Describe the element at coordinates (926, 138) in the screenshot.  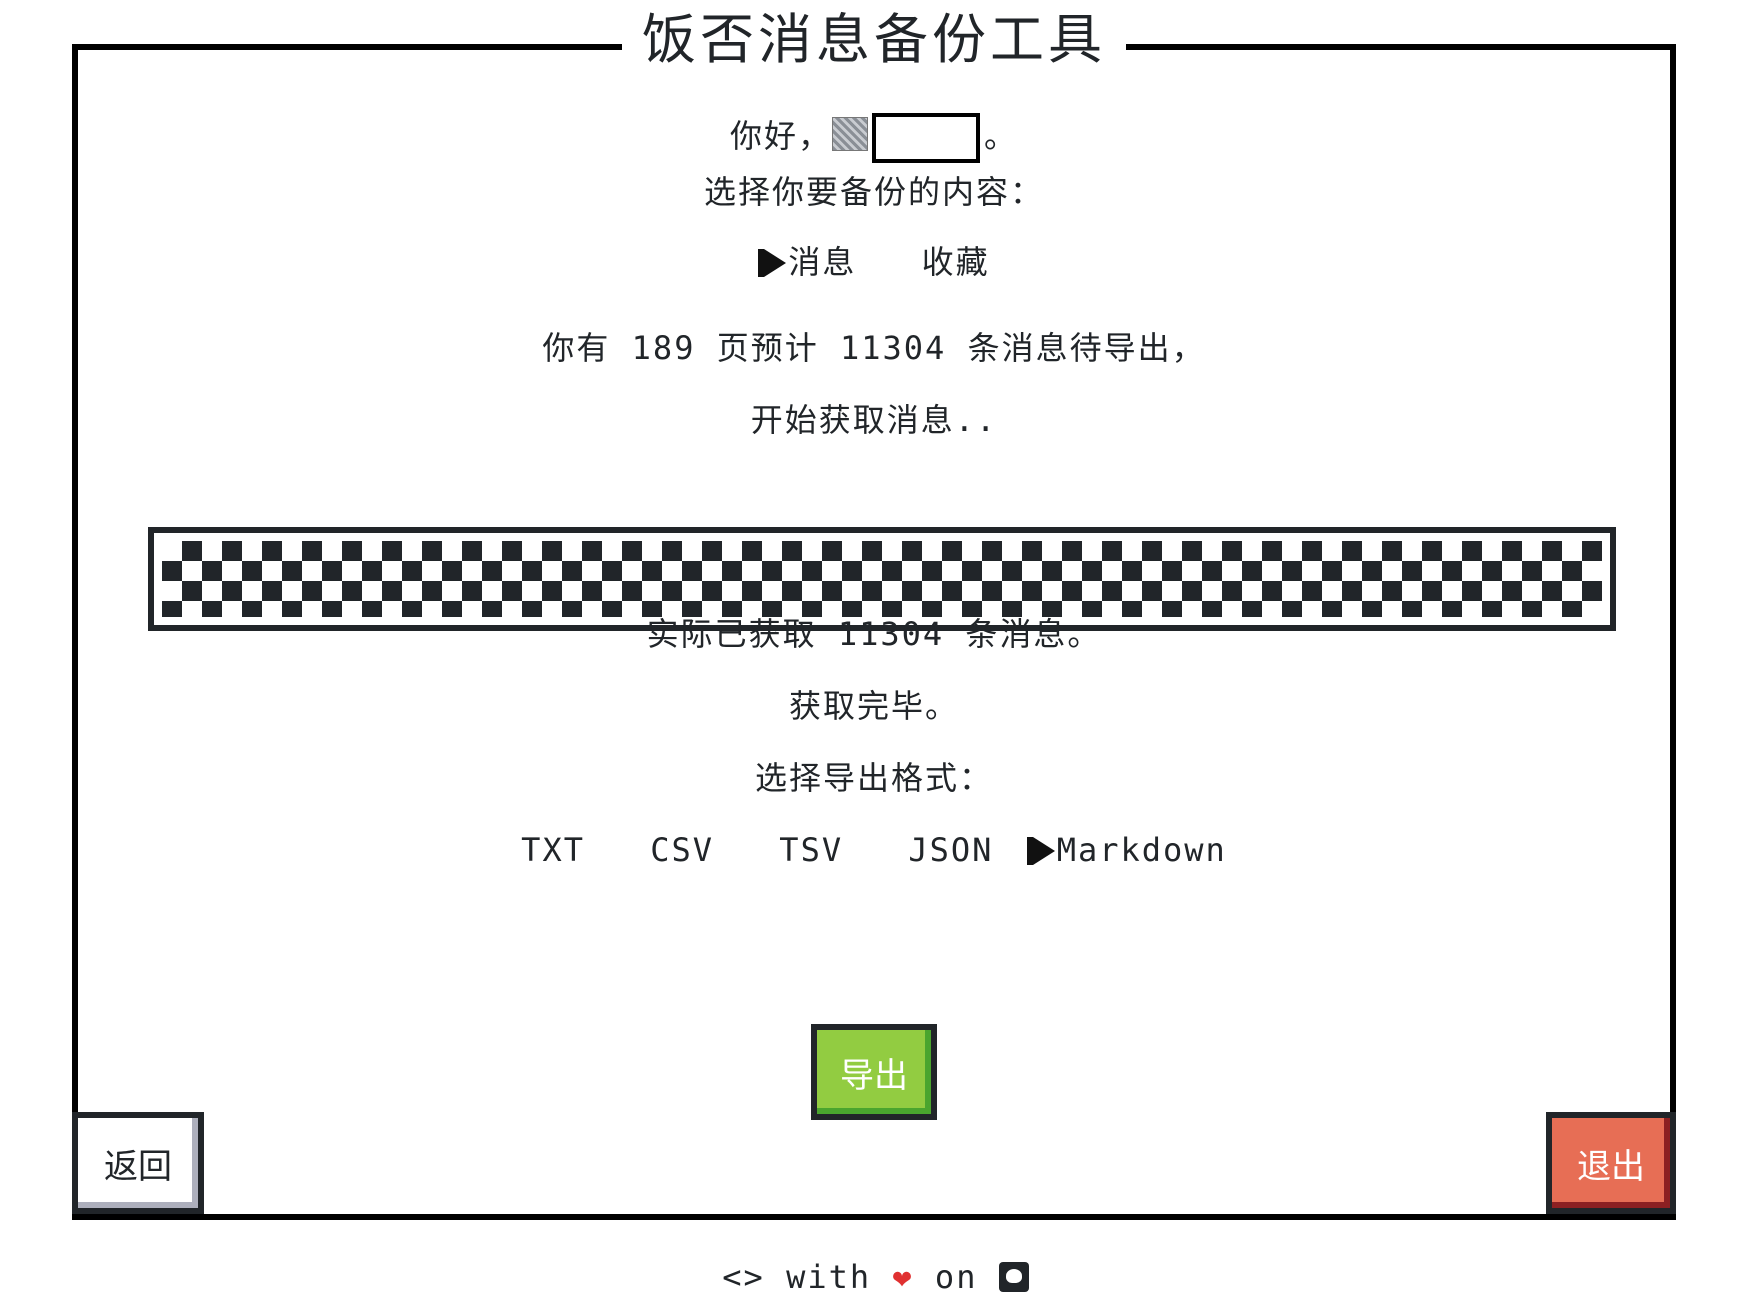
I see `username-box` at that location.